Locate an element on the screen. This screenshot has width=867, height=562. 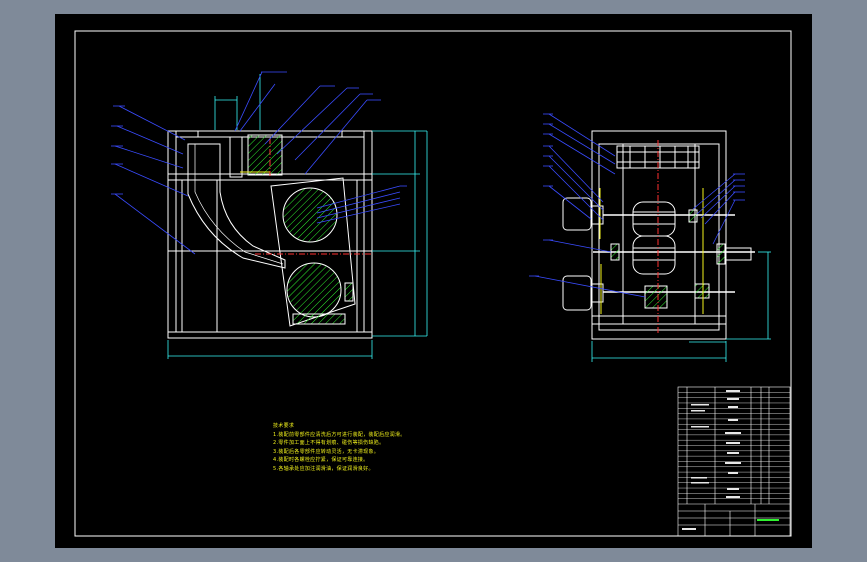
lower-roller is located at coordinates (314, 290).